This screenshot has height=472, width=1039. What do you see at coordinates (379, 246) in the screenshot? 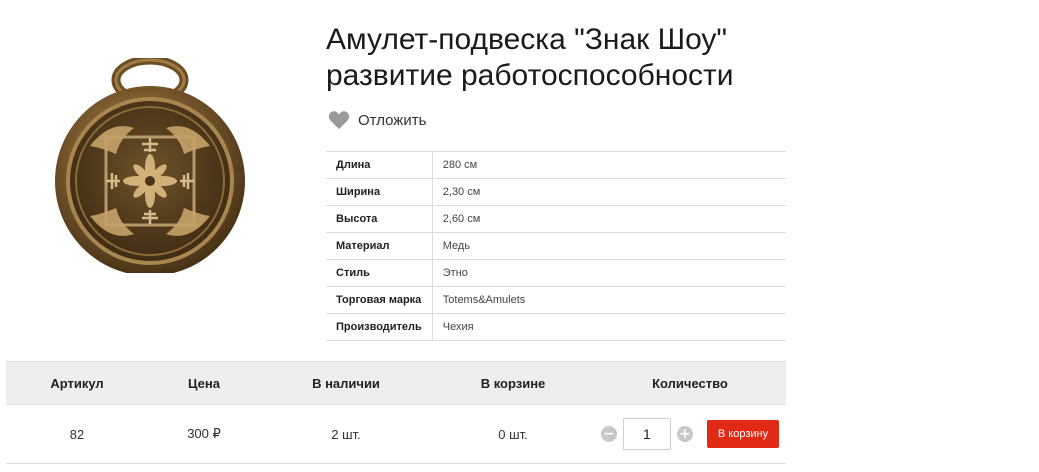
I see `property-name: Материал` at bounding box center [379, 246].